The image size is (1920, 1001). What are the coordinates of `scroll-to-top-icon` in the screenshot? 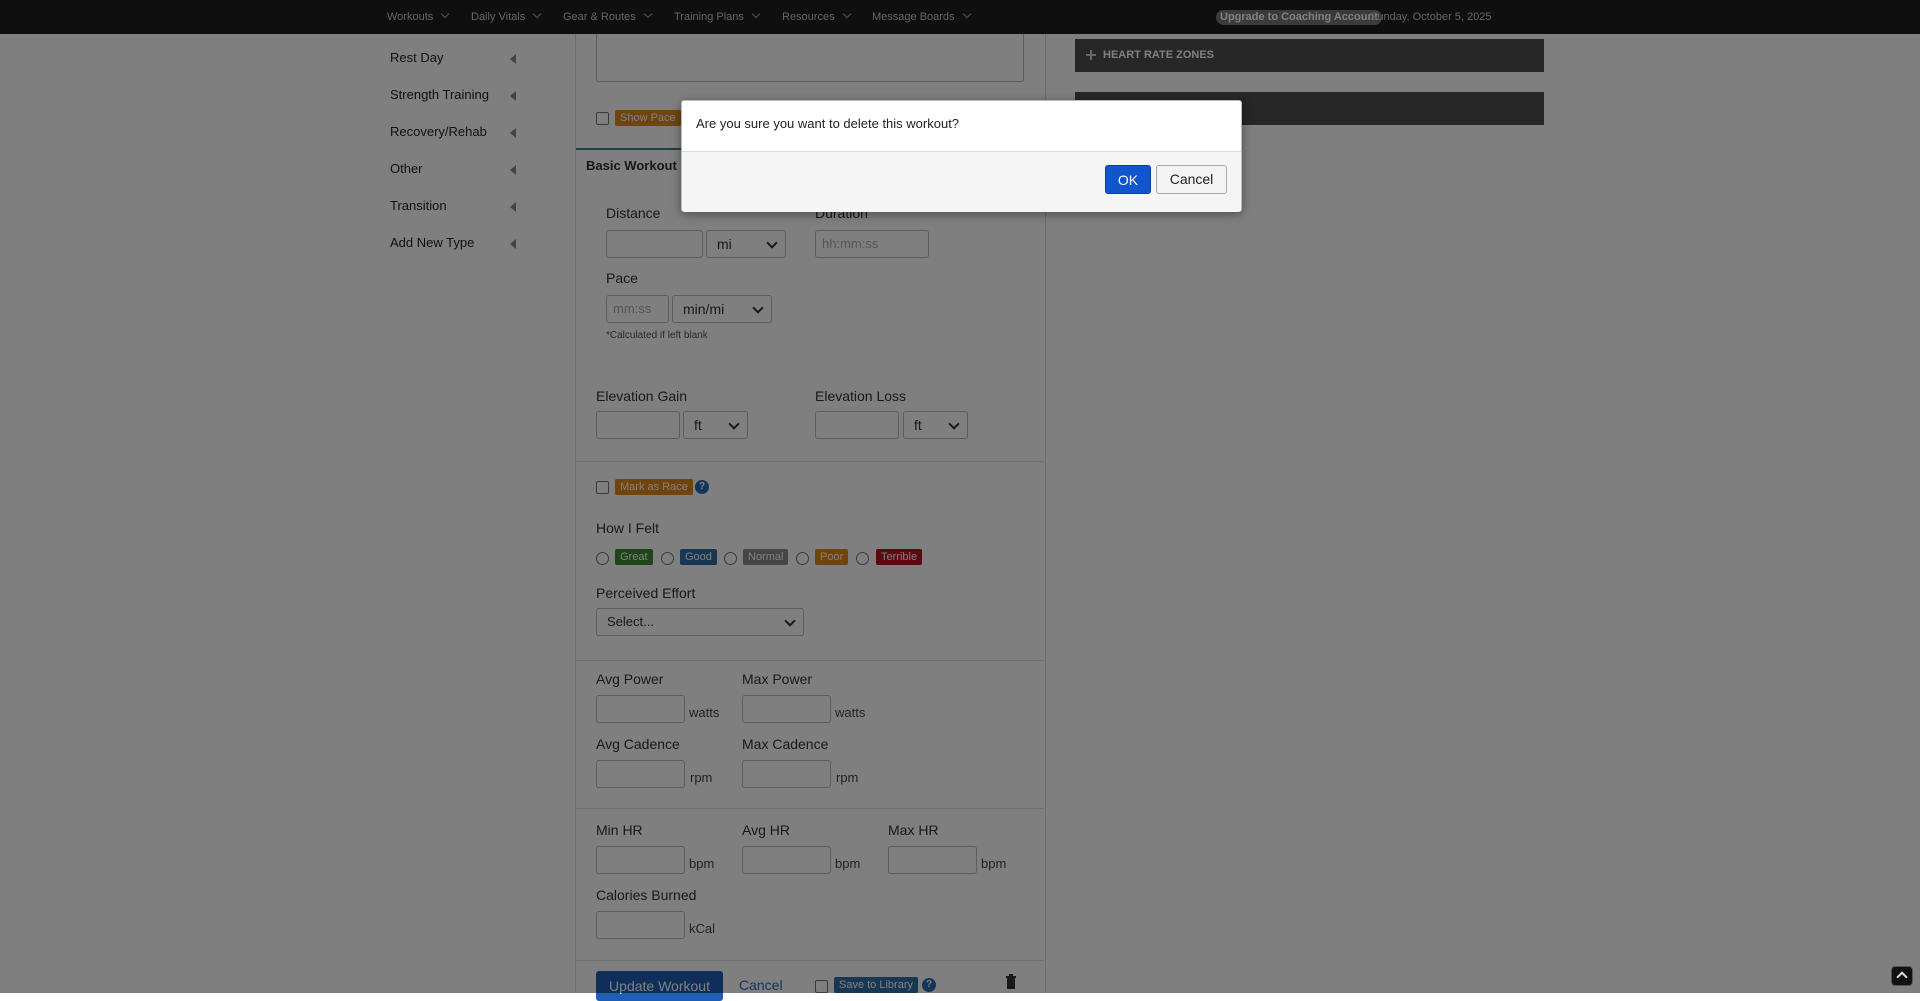 It's located at (1902, 976).